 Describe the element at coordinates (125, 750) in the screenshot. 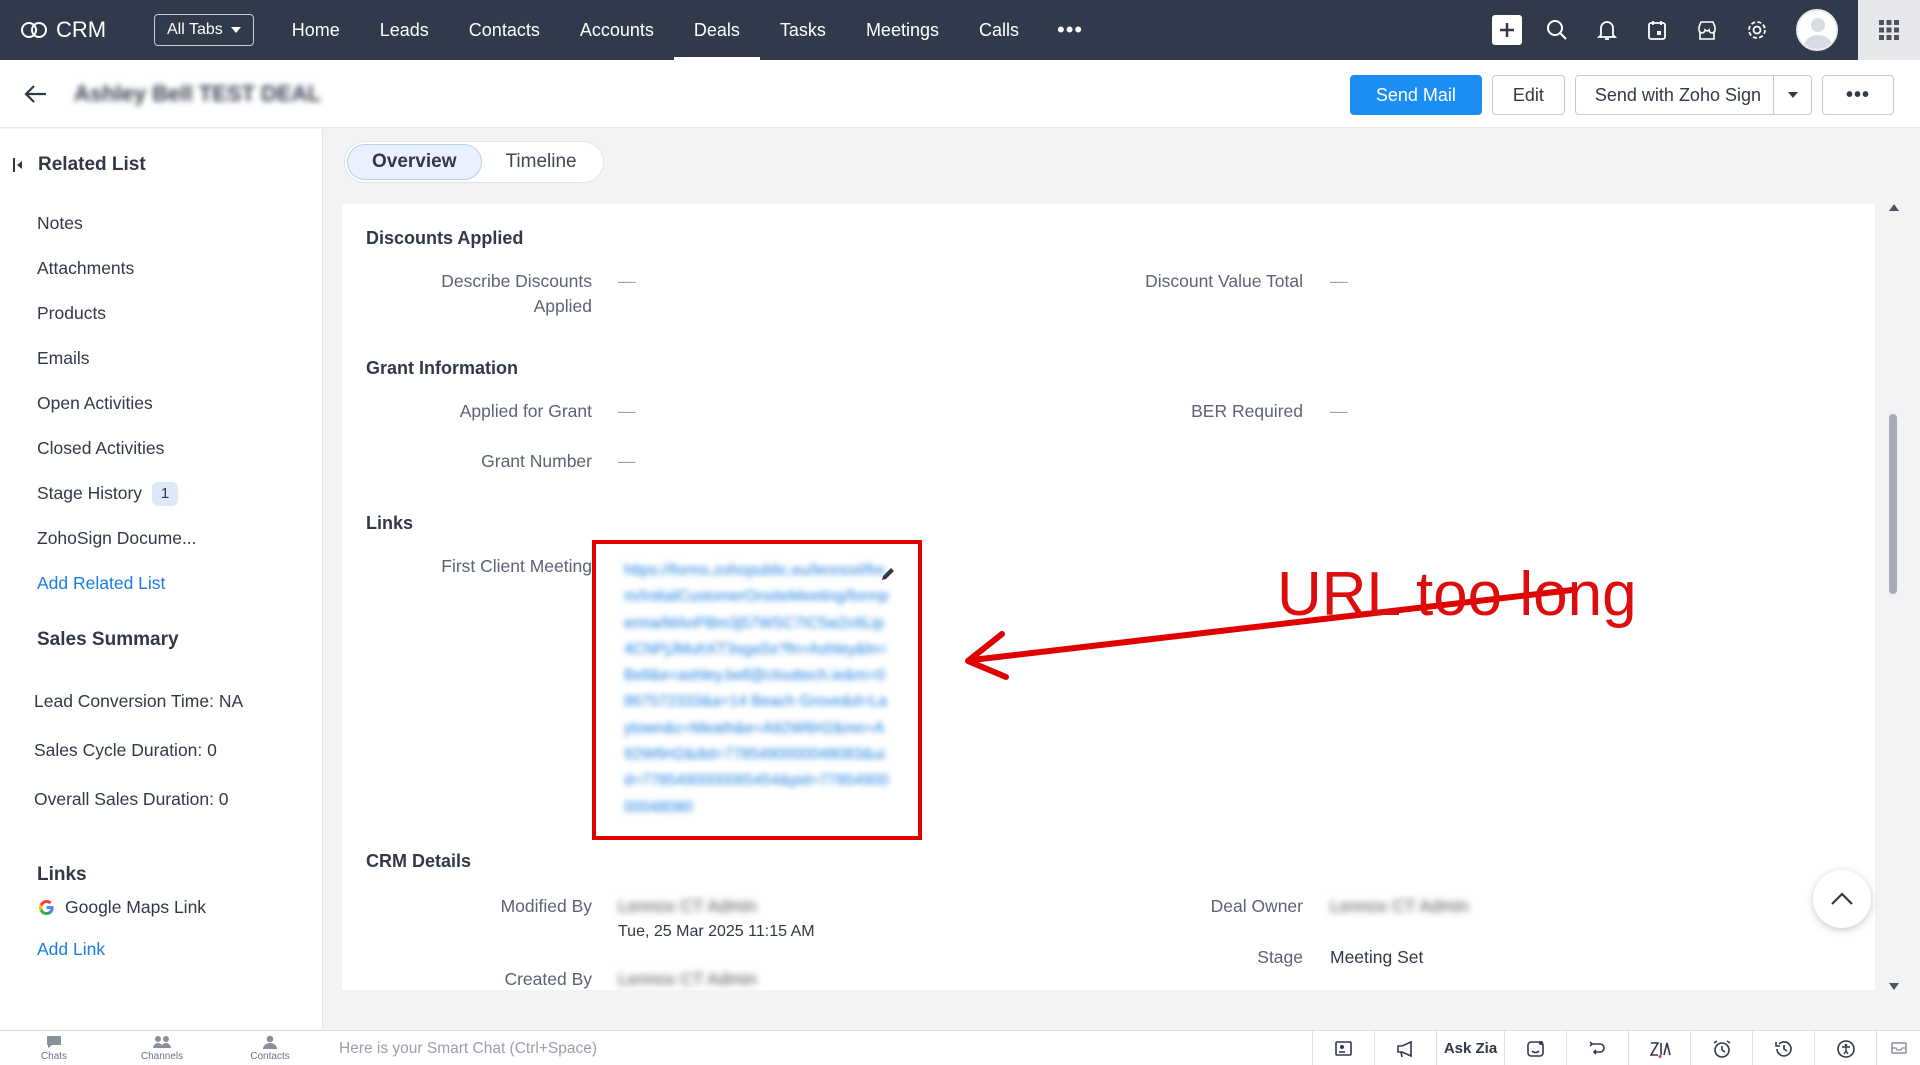

I see `sales-cycle-duration: Sales Cycle Duration: 0` at that location.